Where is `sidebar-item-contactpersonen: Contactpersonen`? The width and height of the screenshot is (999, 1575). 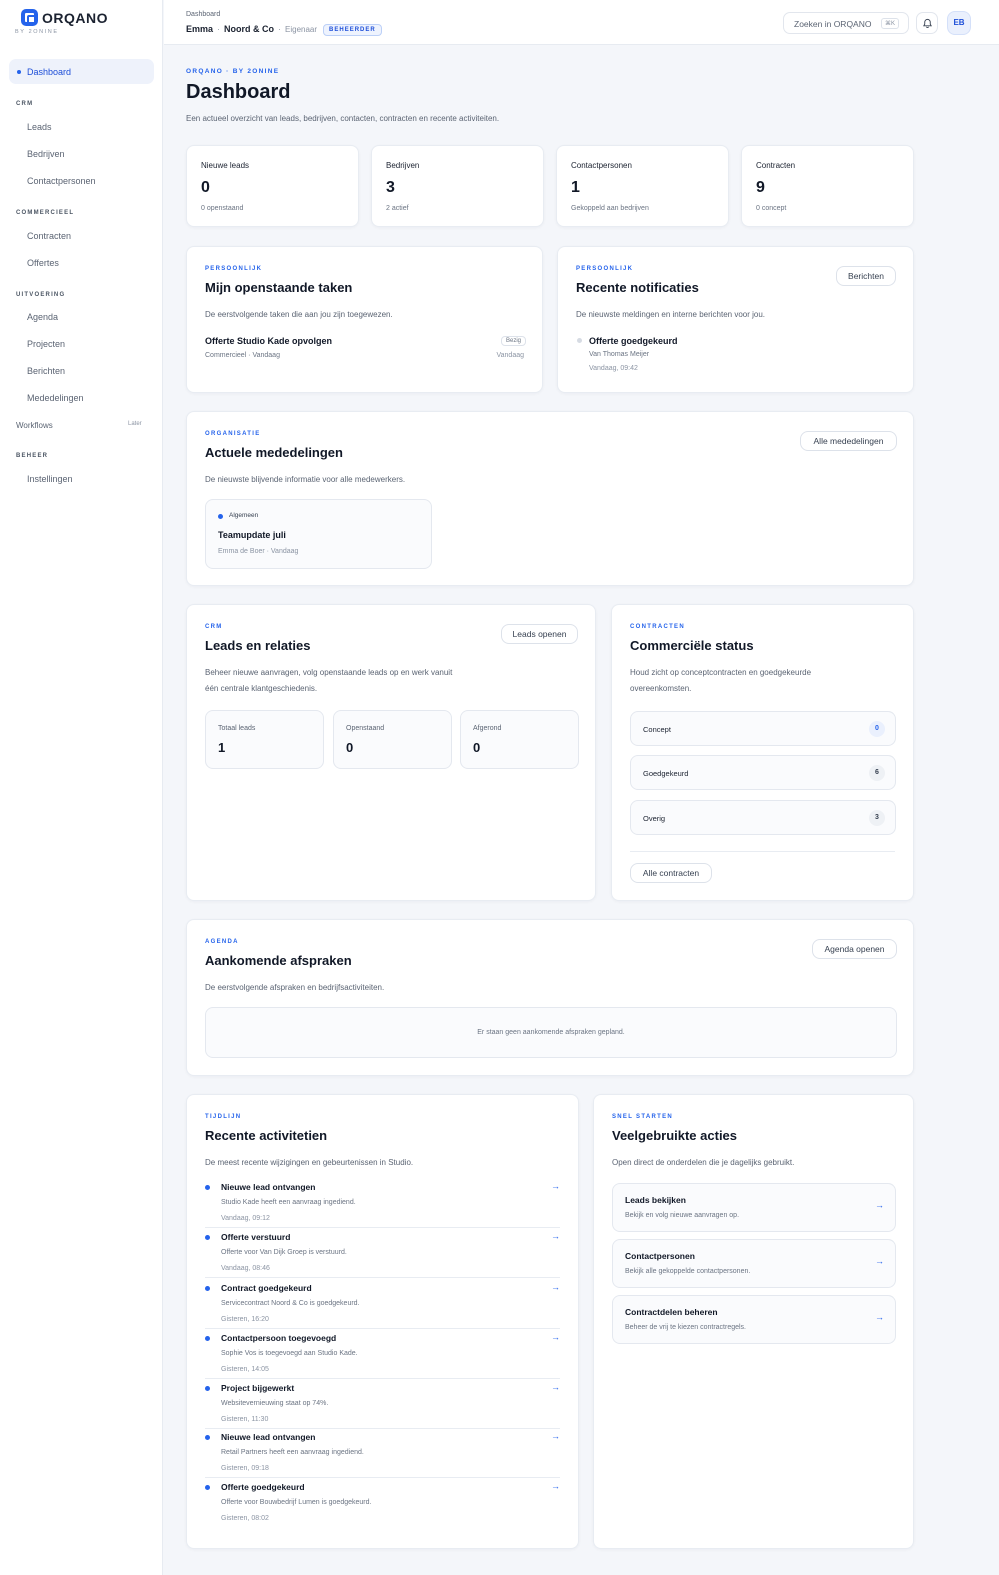
sidebar-item-contactpersonen: Contactpersonen is located at coordinates (61, 181).